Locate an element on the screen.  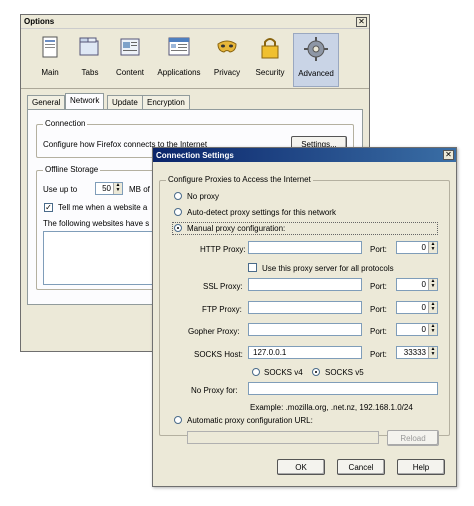
ssl-port-label: Port: is located at coordinates (378, 286).